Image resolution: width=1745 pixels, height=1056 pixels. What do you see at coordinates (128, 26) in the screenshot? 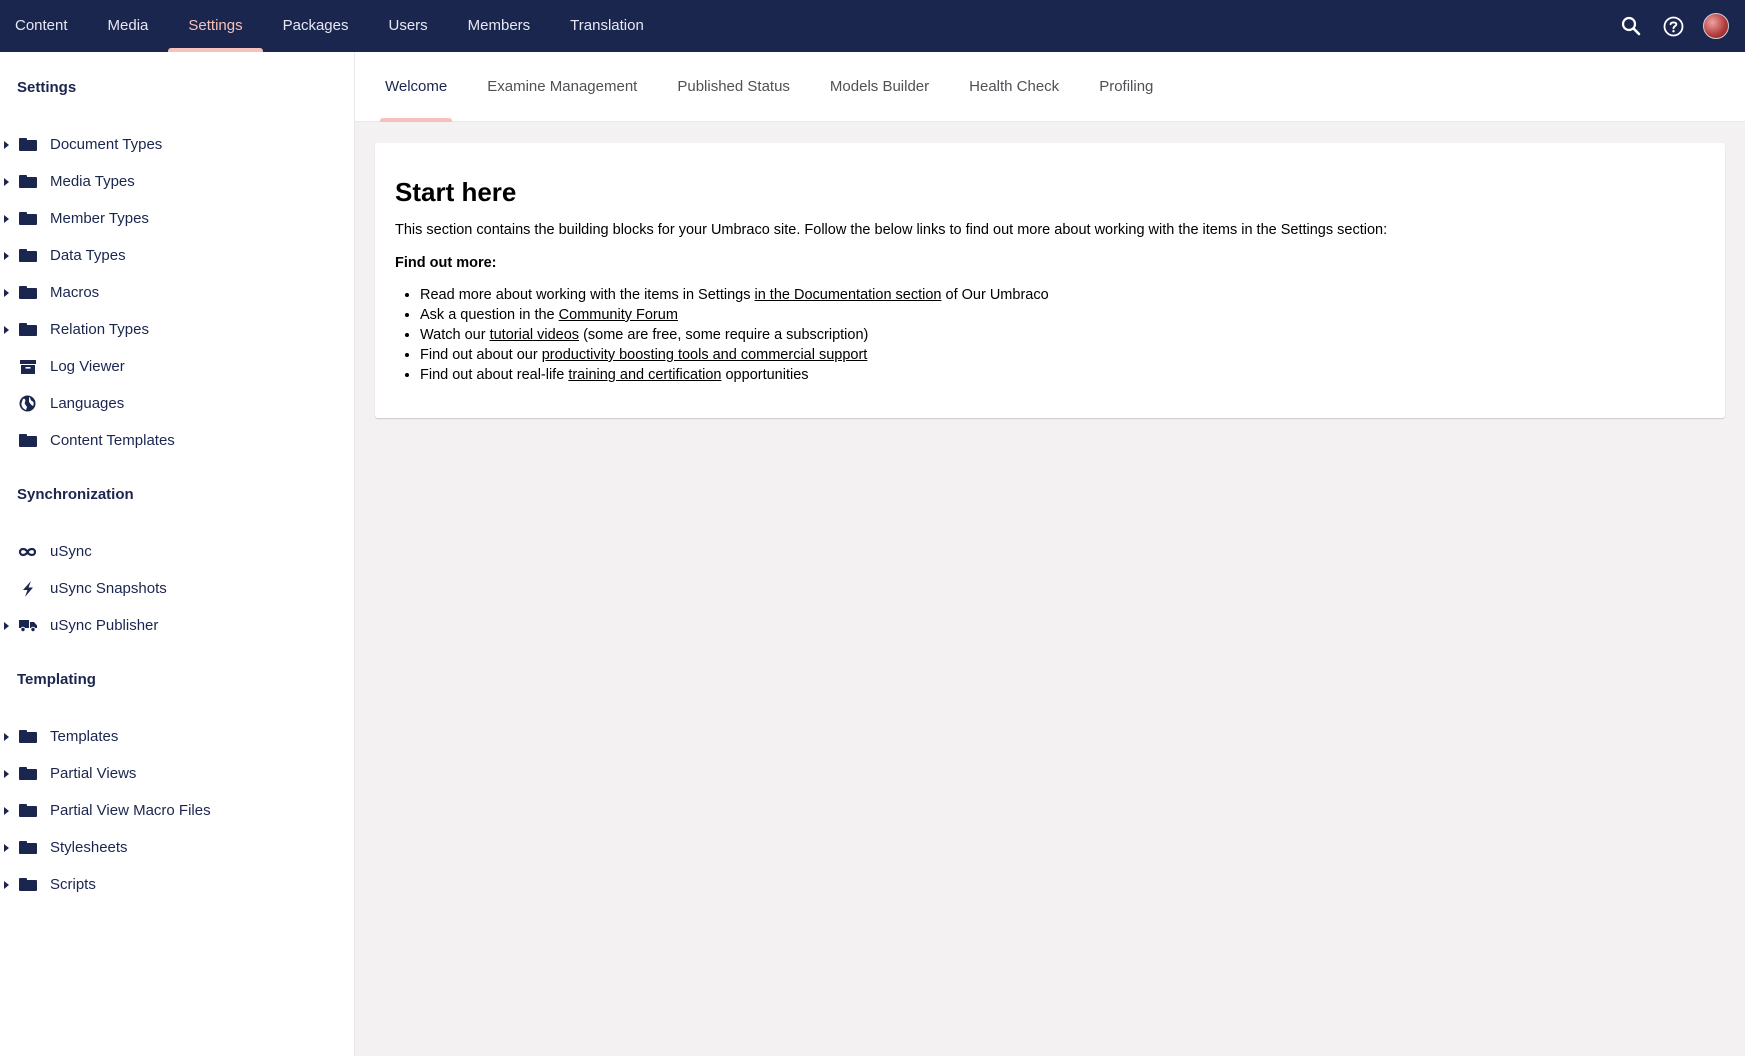
I see `nav-media: Media` at bounding box center [128, 26].